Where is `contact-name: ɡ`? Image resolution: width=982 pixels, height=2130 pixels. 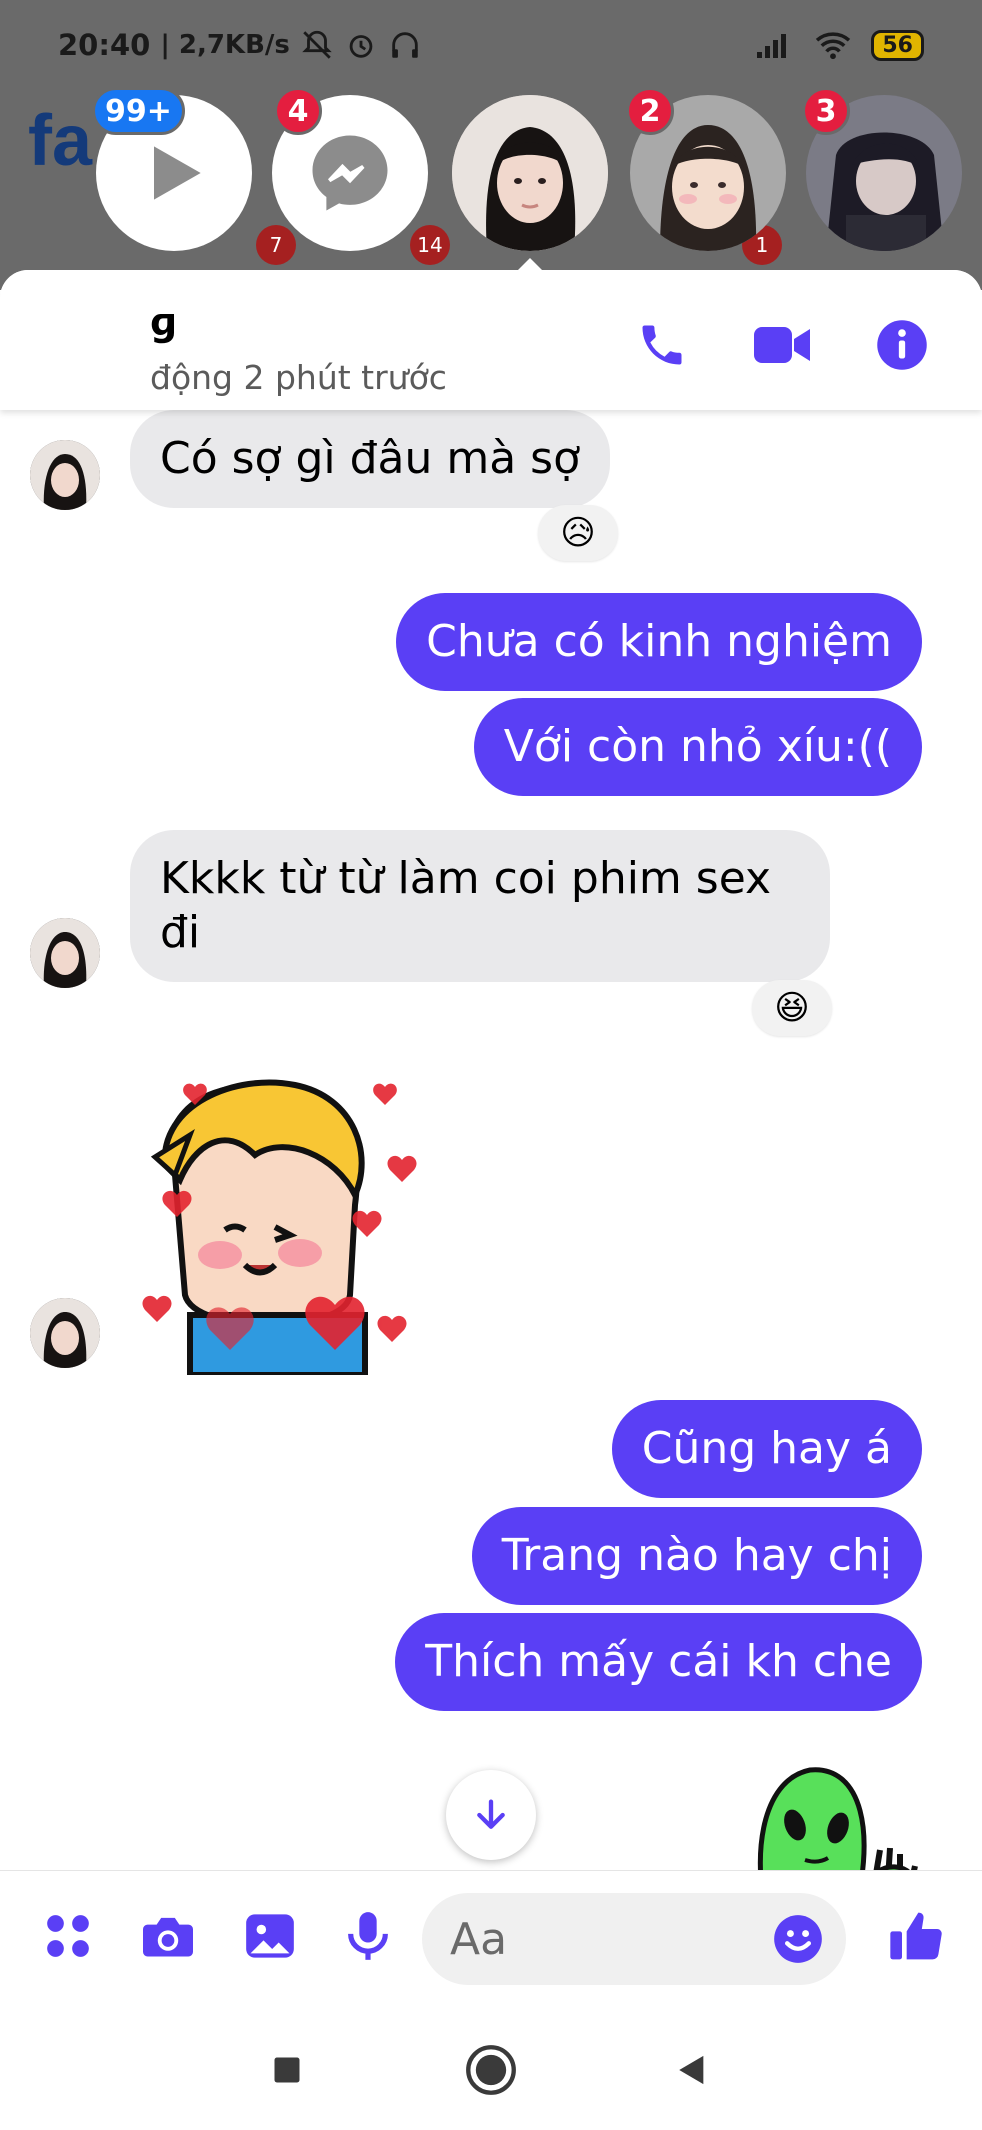 contact-name: ɡ is located at coordinates (163, 322).